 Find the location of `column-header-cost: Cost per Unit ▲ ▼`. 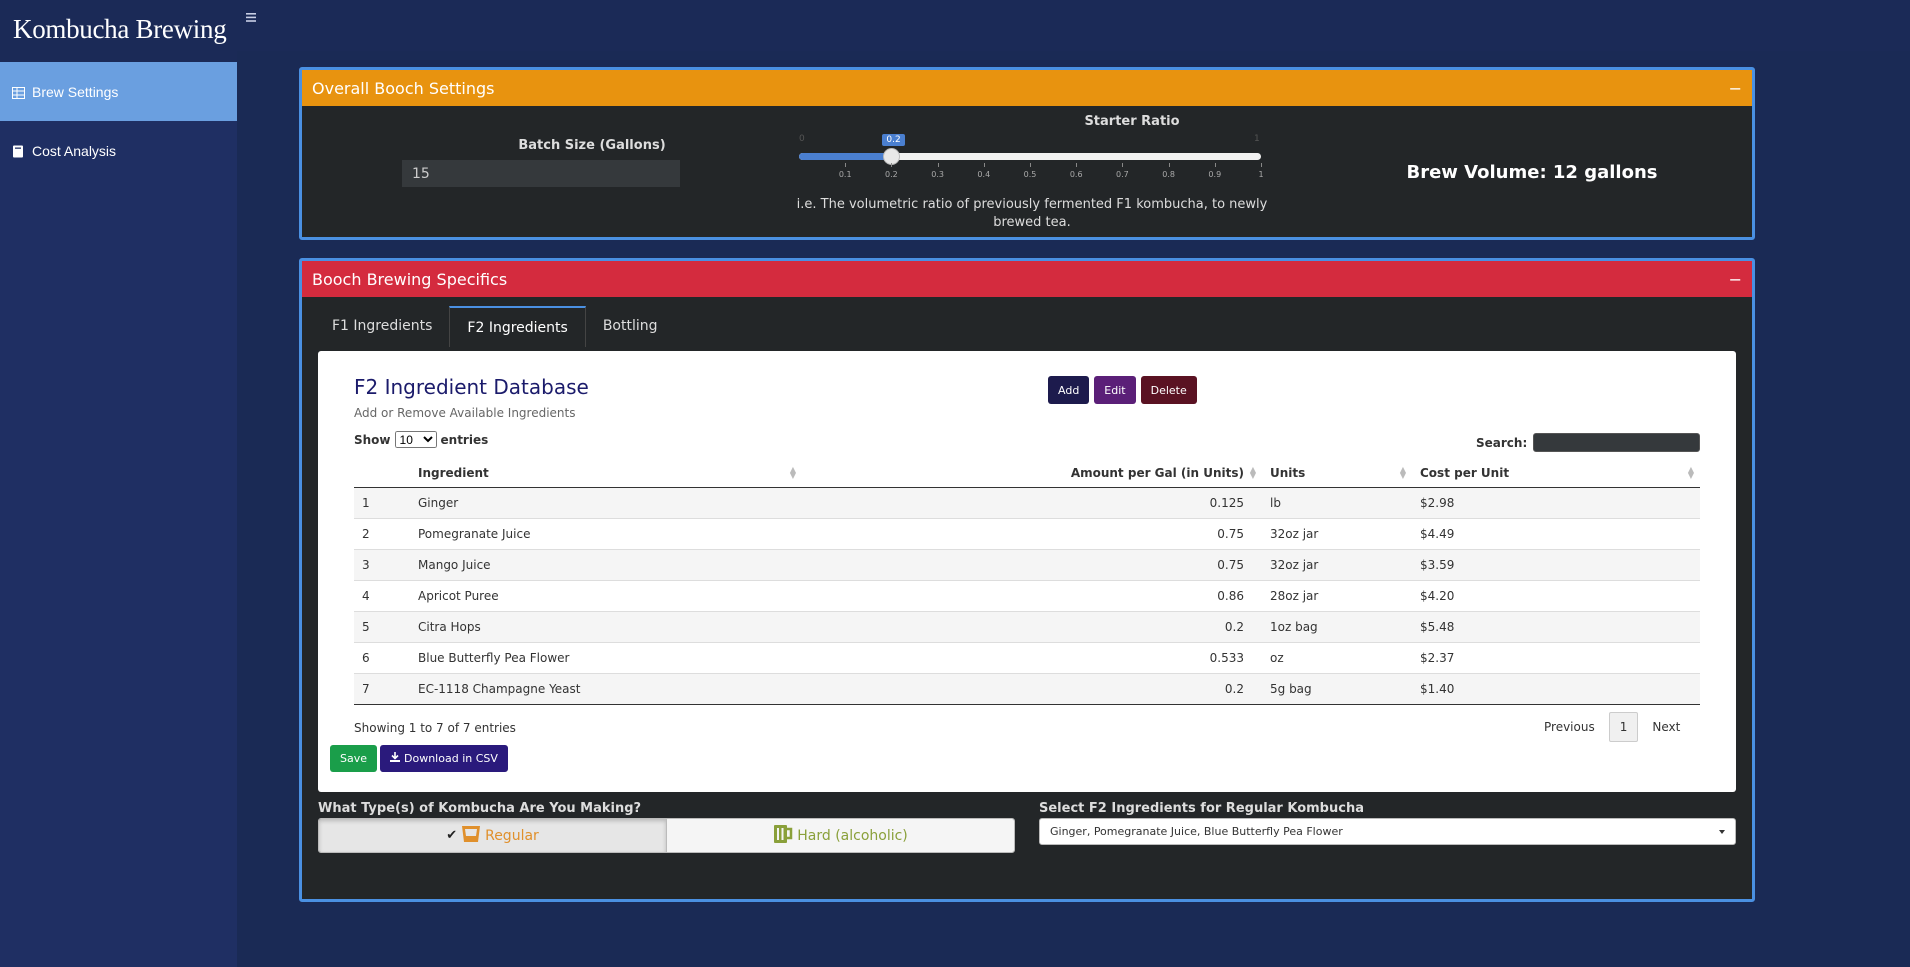

column-header-cost: Cost per Unit ▲ ▼ is located at coordinates (1556, 473).